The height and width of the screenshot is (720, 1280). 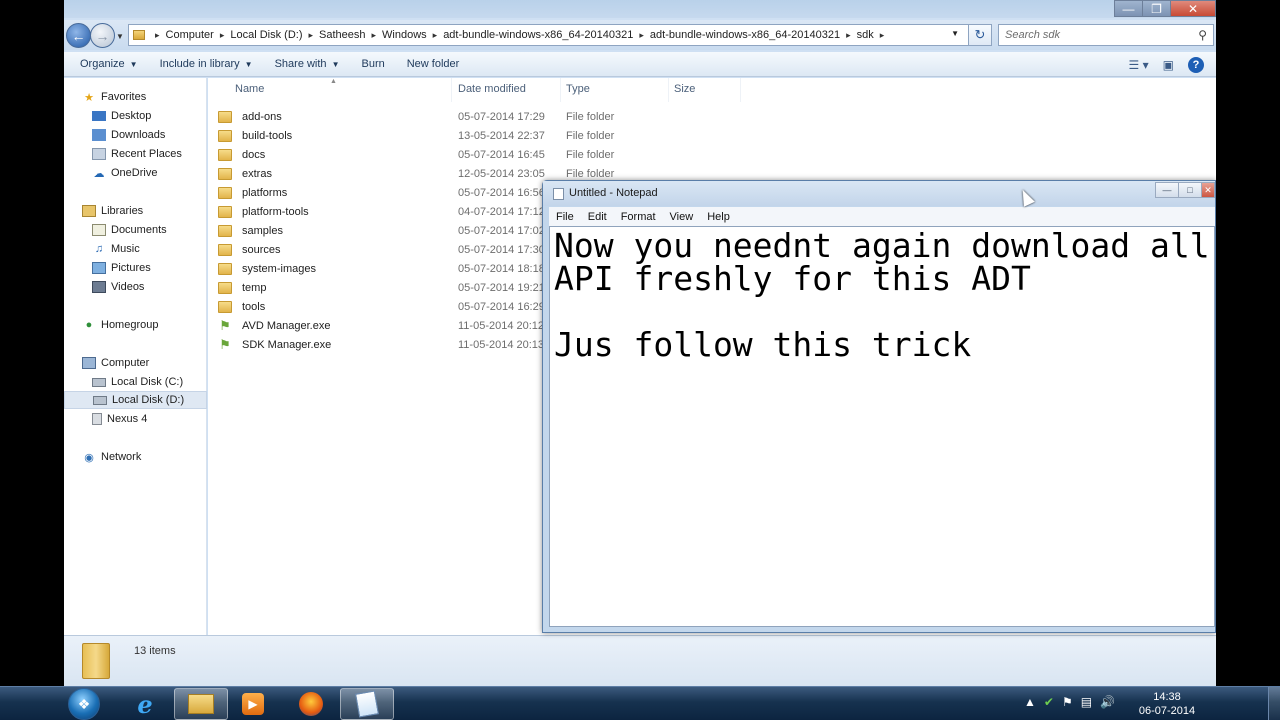 I want to click on file-date-modified: 13-05-2014 22:37, so click(x=501, y=135).